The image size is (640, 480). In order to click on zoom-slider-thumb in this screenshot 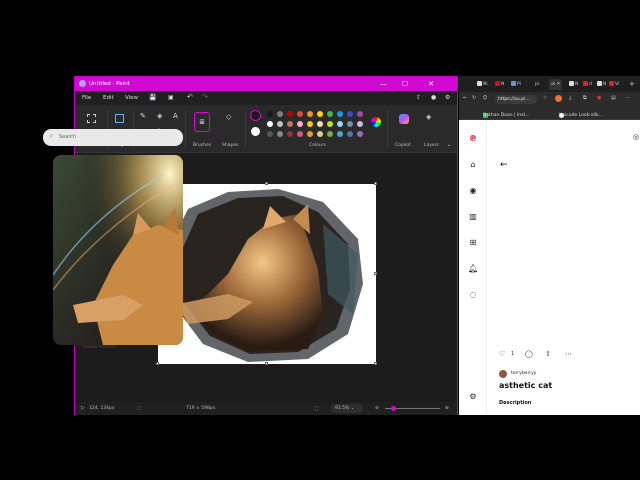, I will do `click(393, 408)`.